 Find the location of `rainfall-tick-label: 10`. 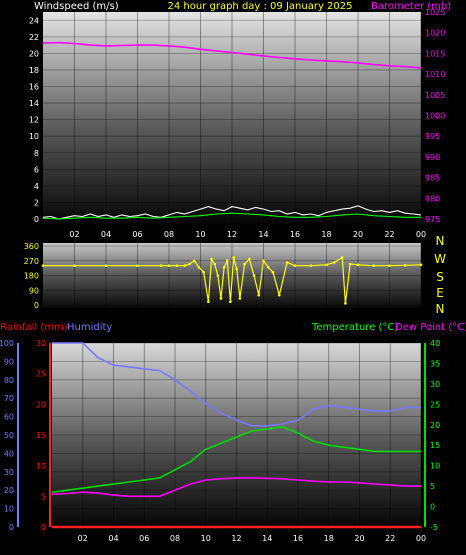

rainfall-tick-label: 10 is located at coordinates (41, 466).